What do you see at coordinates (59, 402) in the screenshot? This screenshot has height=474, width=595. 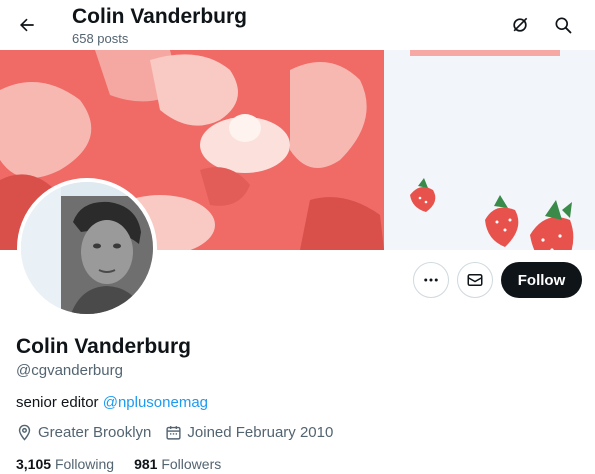 I see `bio-text: senior editor` at bounding box center [59, 402].